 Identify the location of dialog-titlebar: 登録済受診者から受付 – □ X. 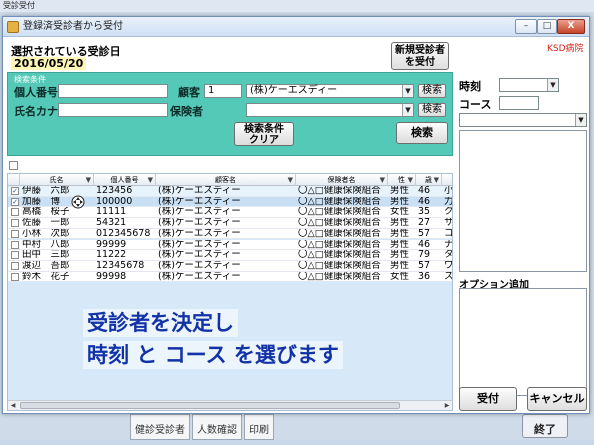
(296, 27).